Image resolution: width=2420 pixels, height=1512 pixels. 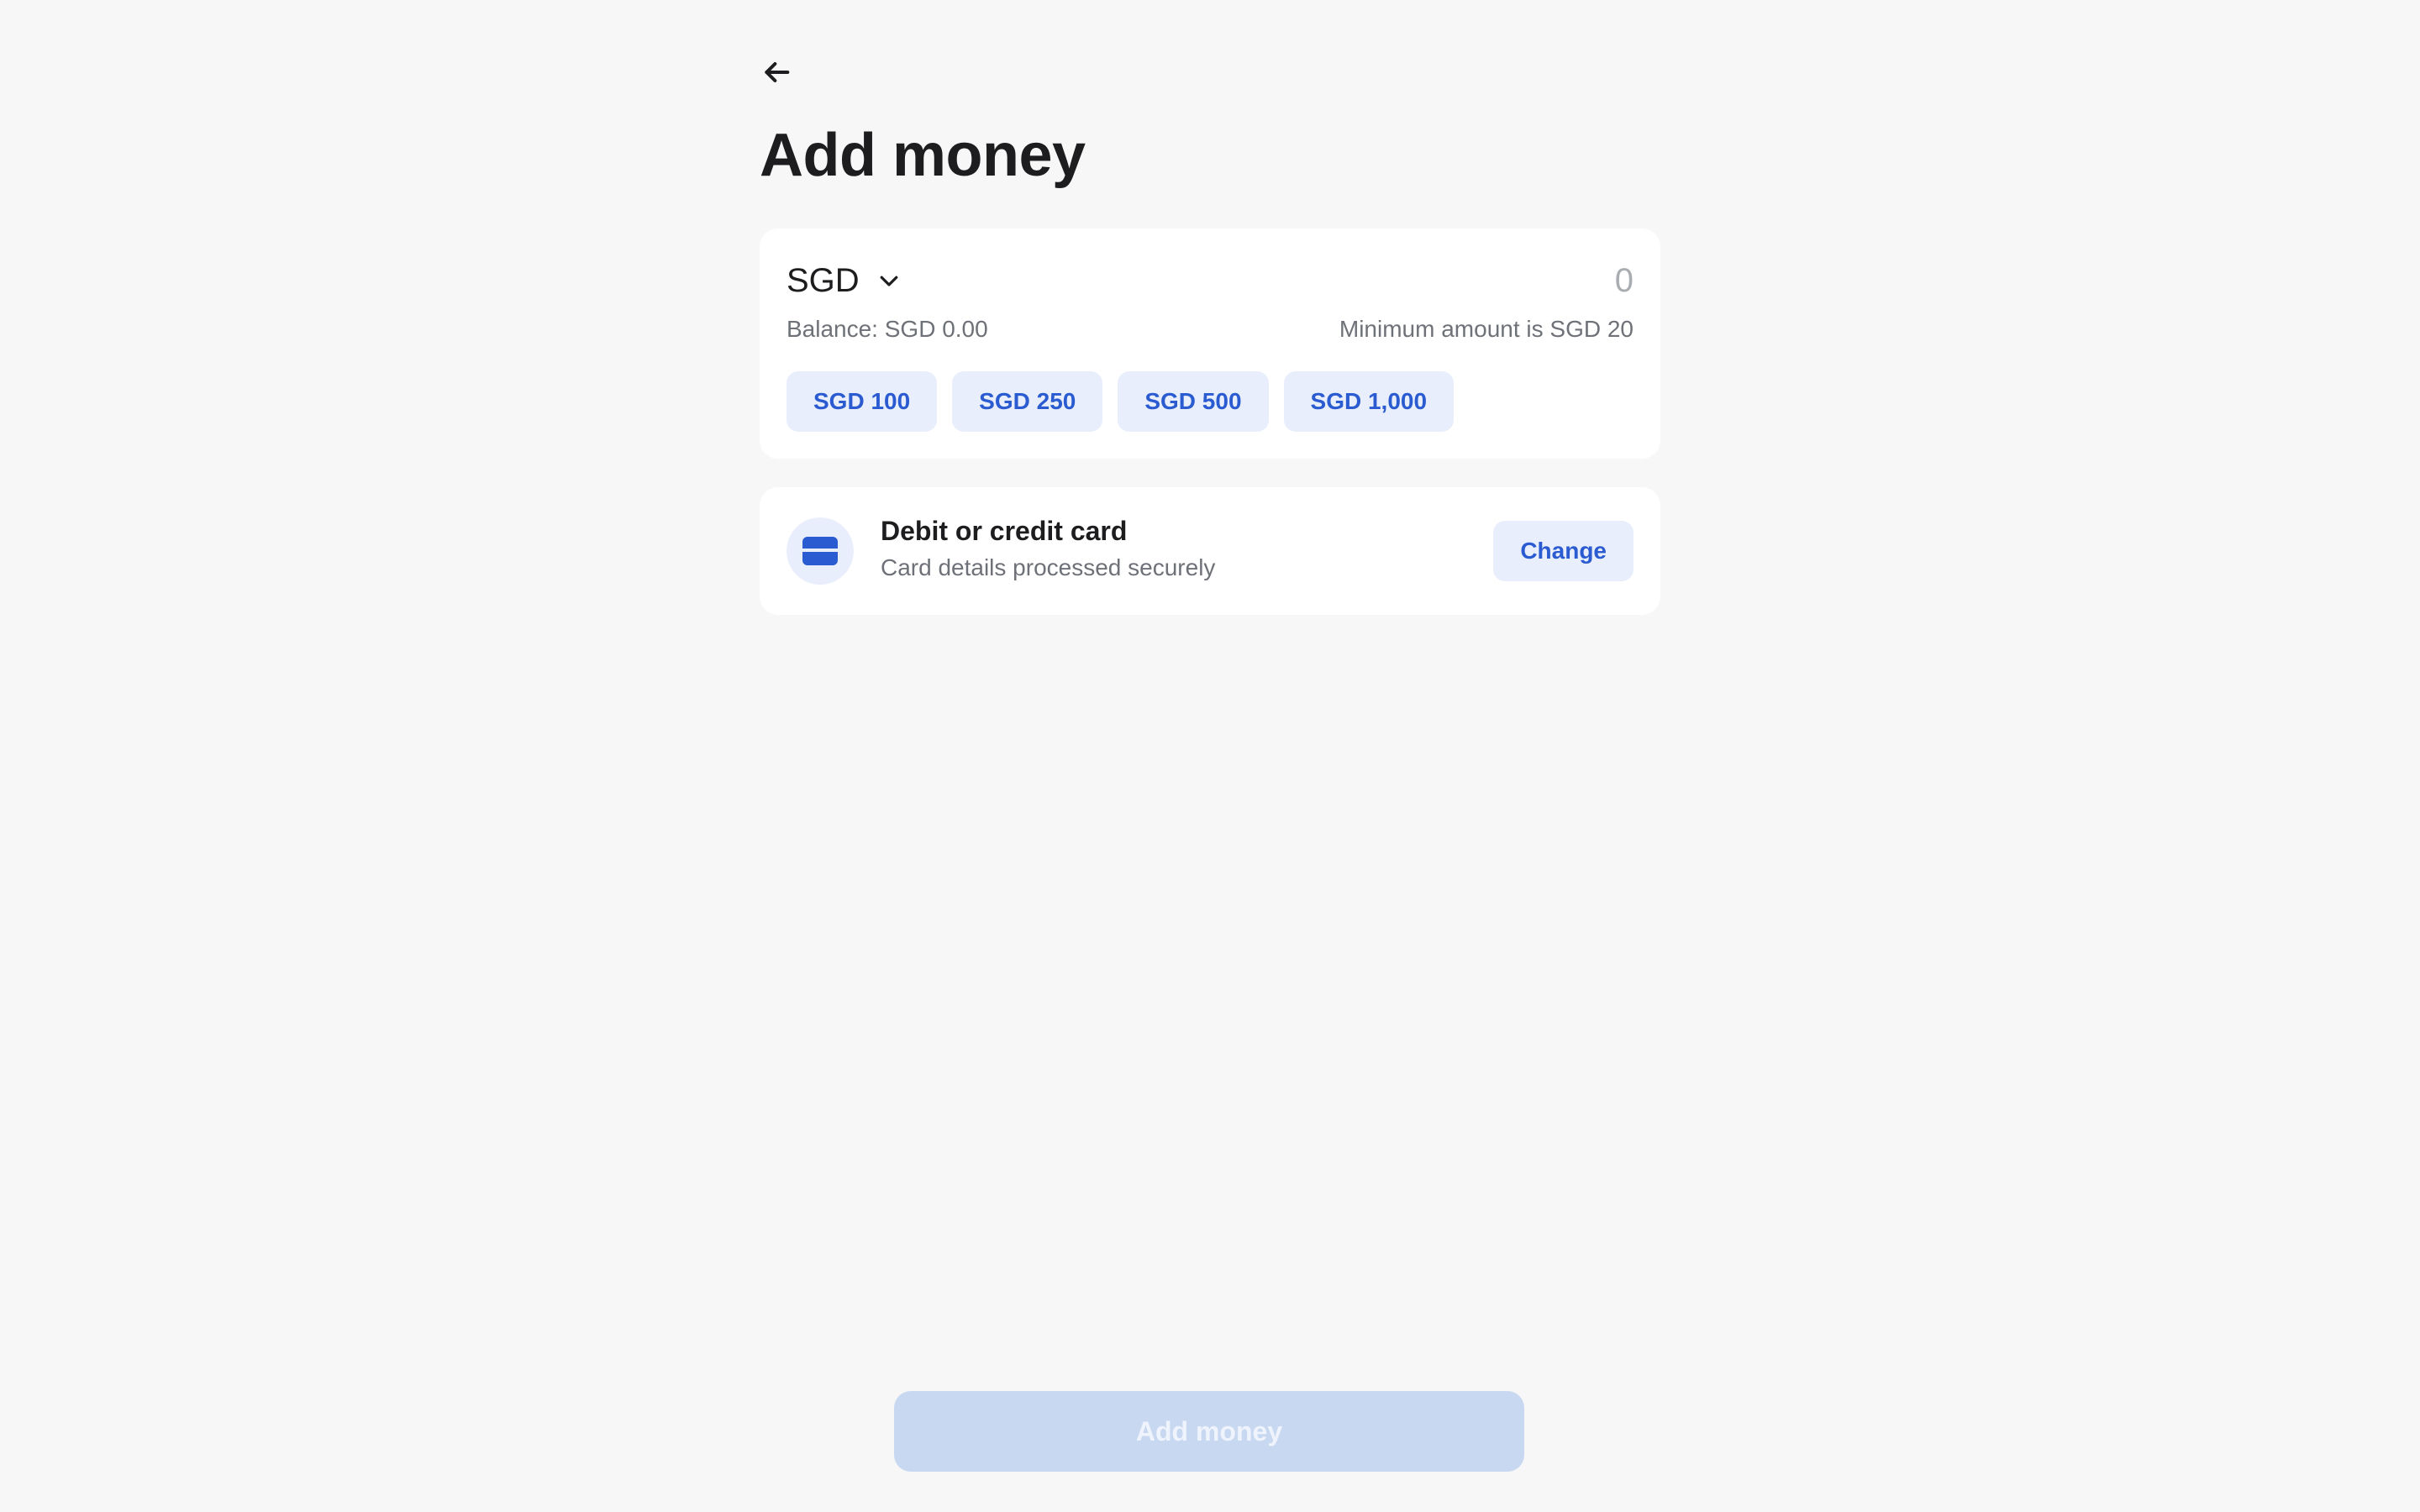 What do you see at coordinates (1486, 329) in the screenshot?
I see `minimum-amount-text: Minimum amount is SGD 20` at bounding box center [1486, 329].